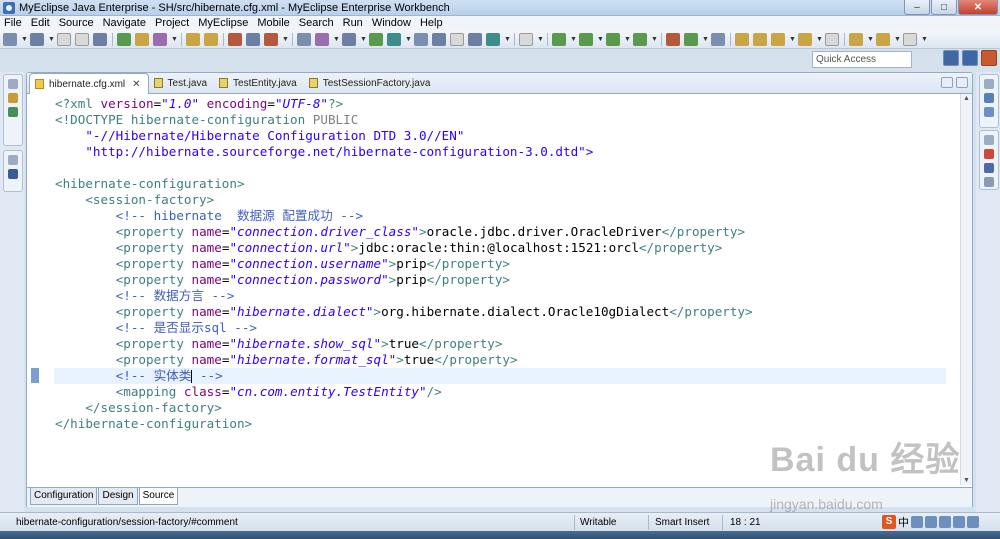 The height and width of the screenshot is (539, 1000). Describe the element at coordinates (947, 82) in the screenshot. I see `minimize-editor-icon` at that location.